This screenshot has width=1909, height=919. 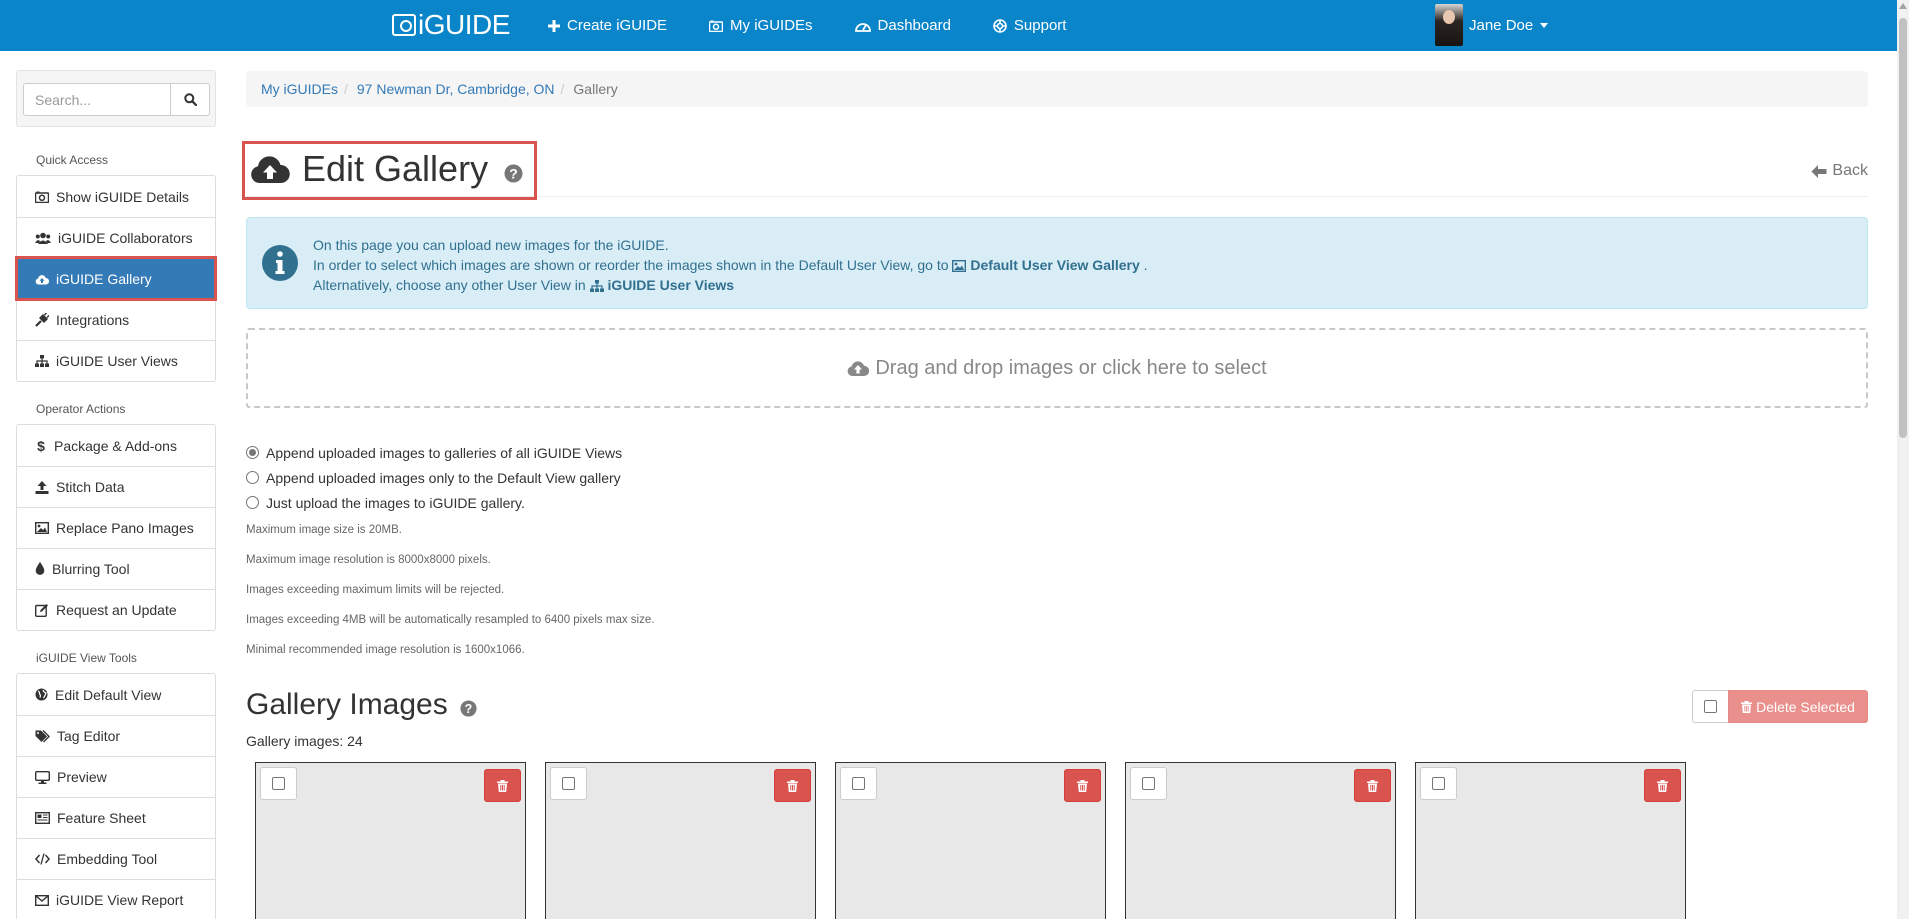 I want to click on user-menu: Jane Doe, so click(x=1492, y=25).